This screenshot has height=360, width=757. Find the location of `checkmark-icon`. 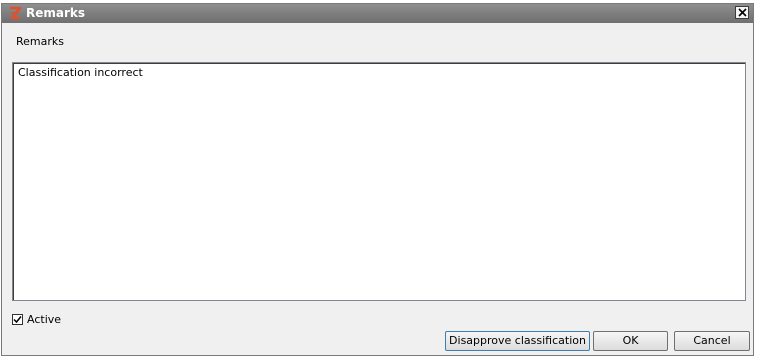

checkmark-icon is located at coordinates (17, 319).